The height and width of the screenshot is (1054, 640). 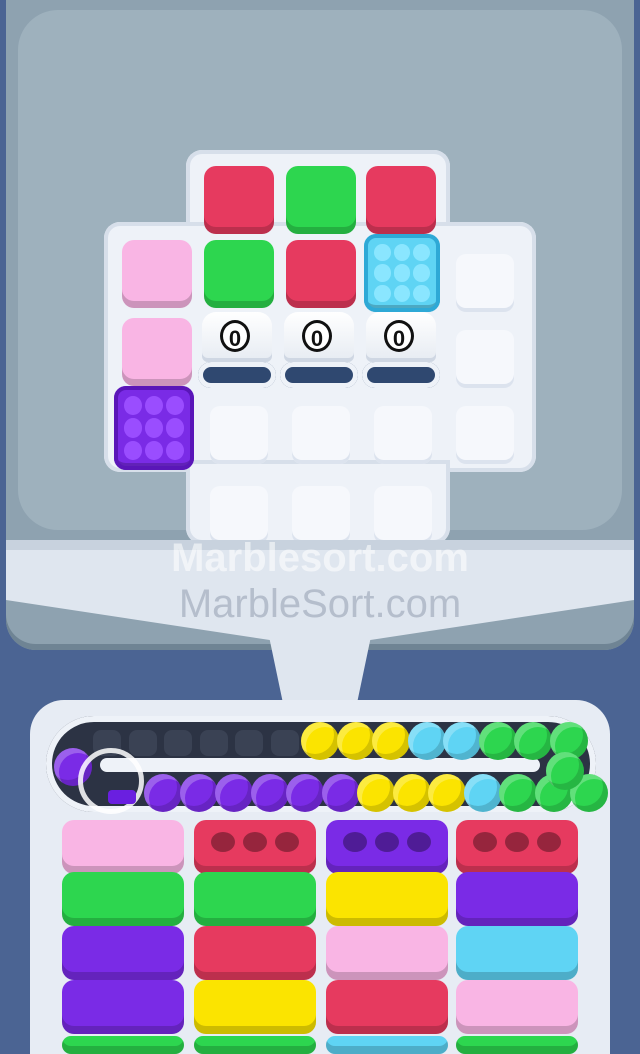 What do you see at coordinates (111, 781) in the screenshot?
I see `conveyor-ring-icon` at bounding box center [111, 781].